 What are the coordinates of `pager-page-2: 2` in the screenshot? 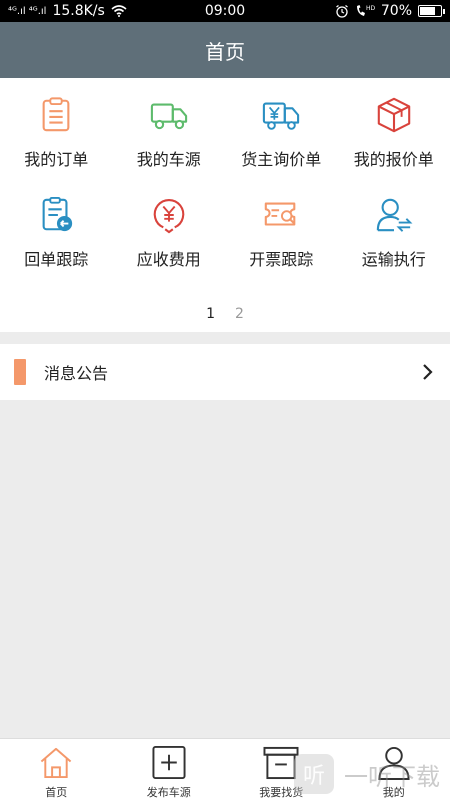 It's located at (239, 314).